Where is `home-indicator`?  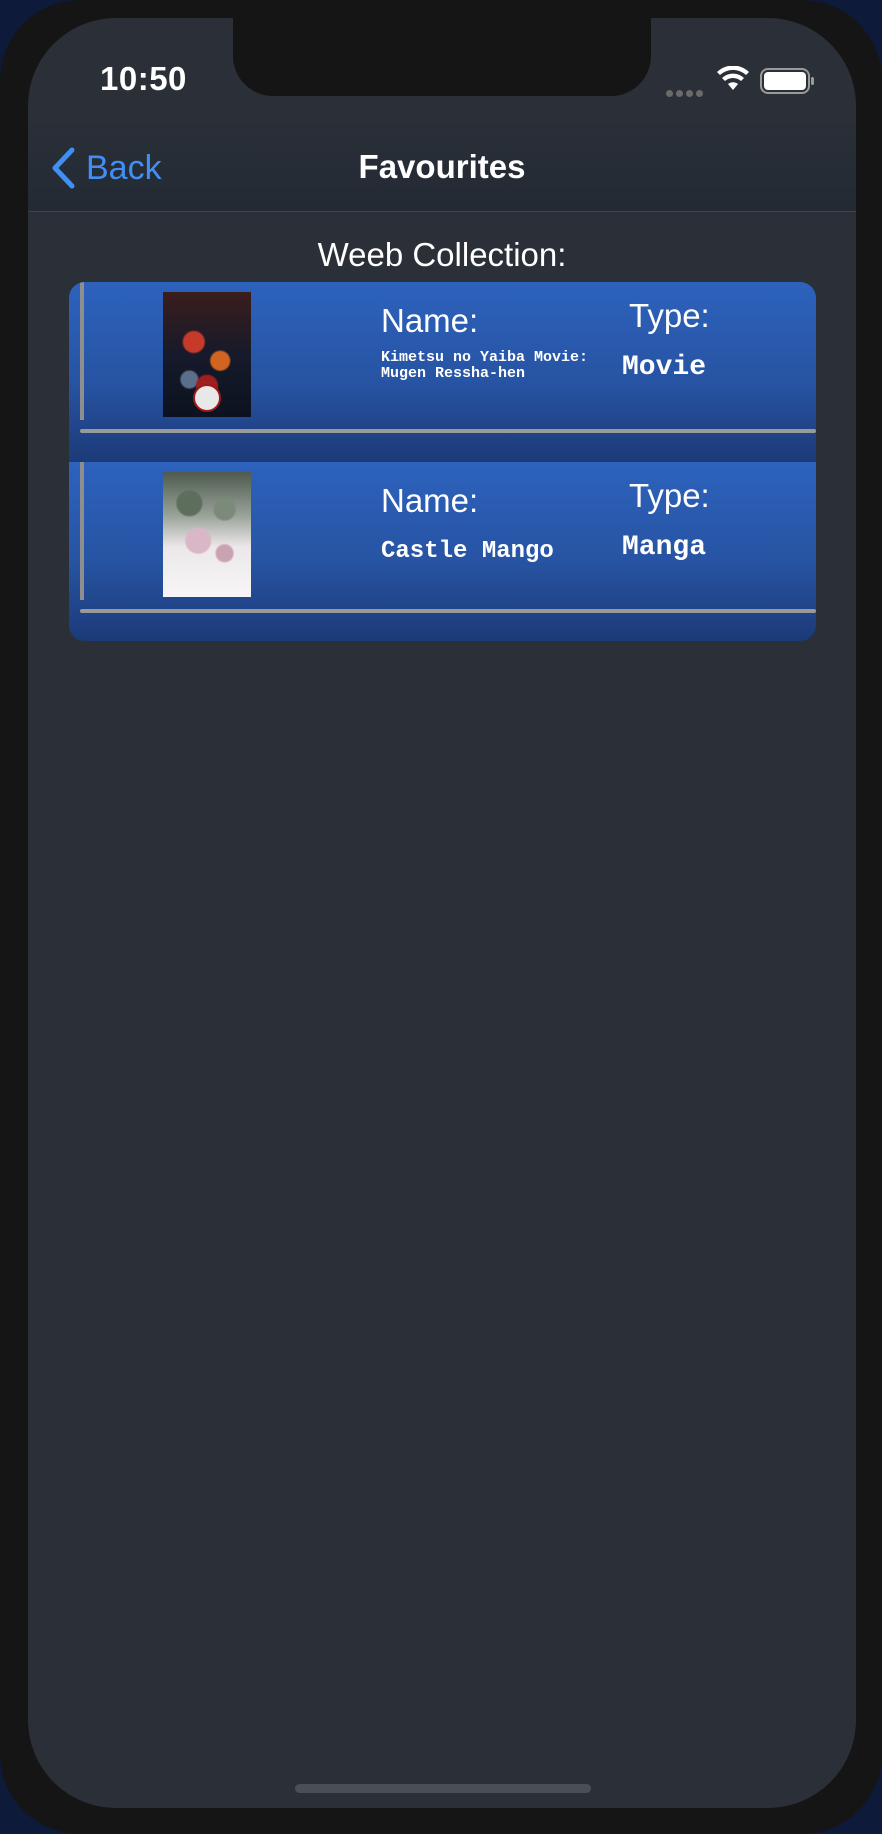
home-indicator is located at coordinates (443, 1788).